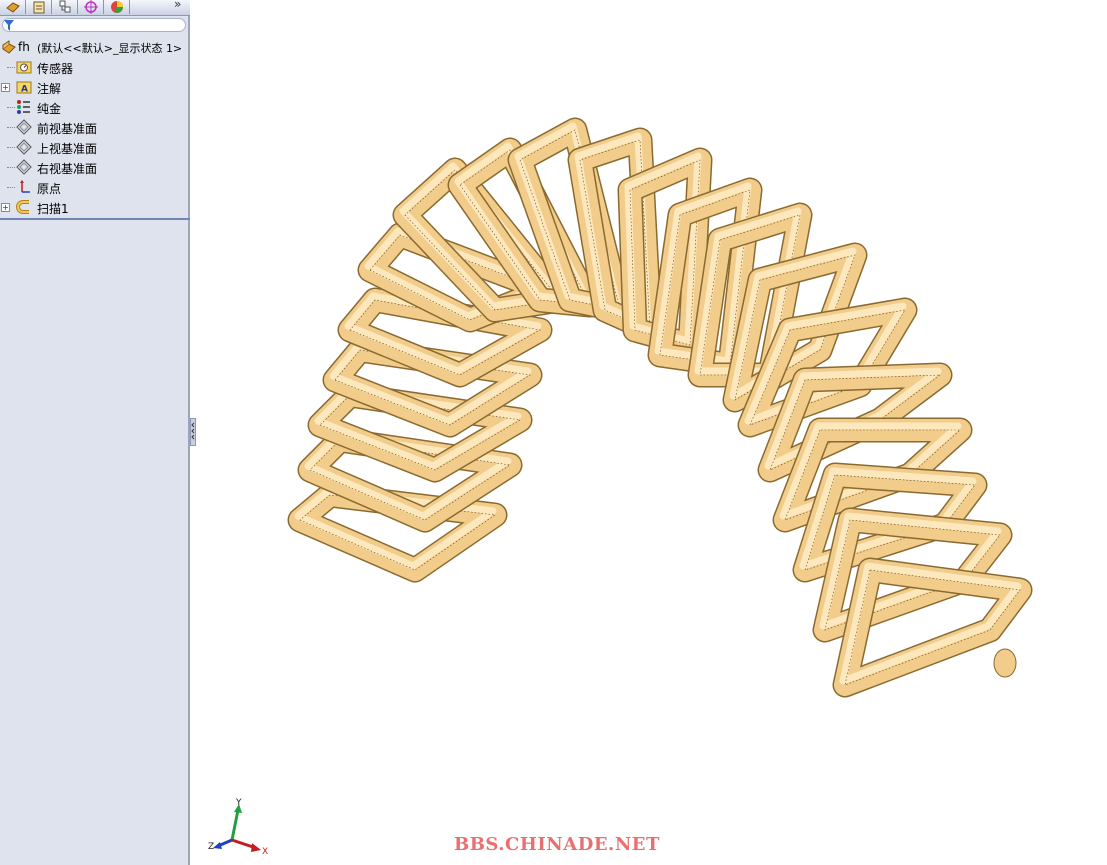  What do you see at coordinates (95, 207) in the screenshot?
I see `tree-item-sweep1: + 扫描1` at bounding box center [95, 207].